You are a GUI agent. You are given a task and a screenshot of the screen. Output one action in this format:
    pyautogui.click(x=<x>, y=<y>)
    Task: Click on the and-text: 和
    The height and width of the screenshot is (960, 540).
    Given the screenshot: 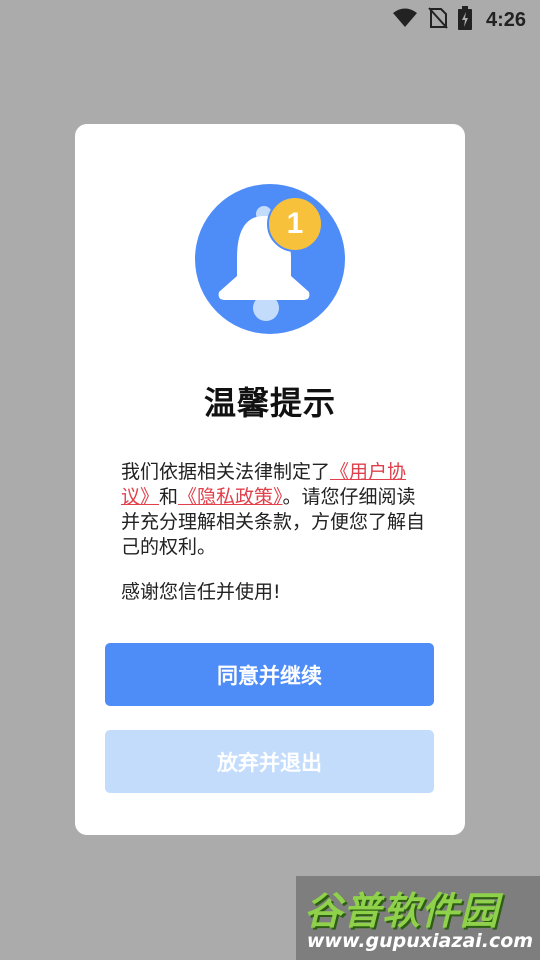 What is the action you would take?
    pyautogui.click(x=169, y=497)
    